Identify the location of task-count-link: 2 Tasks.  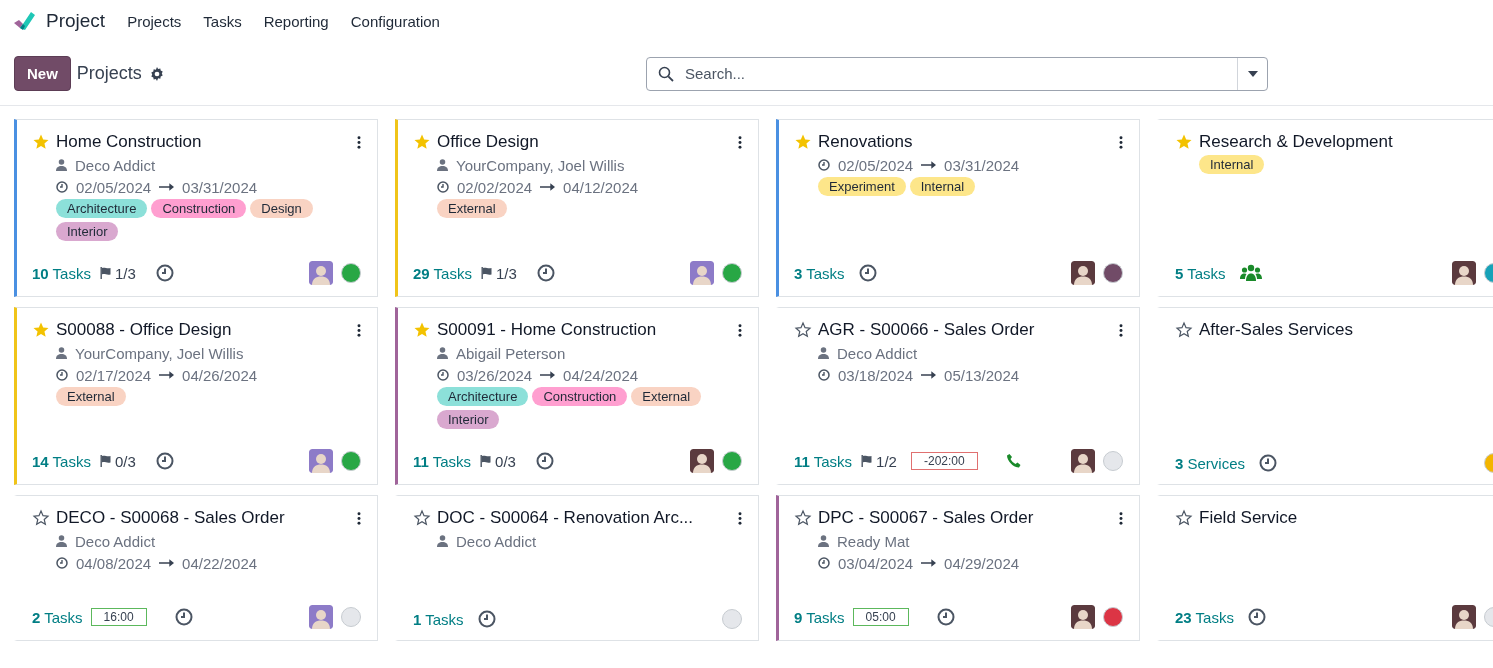
(57, 617).